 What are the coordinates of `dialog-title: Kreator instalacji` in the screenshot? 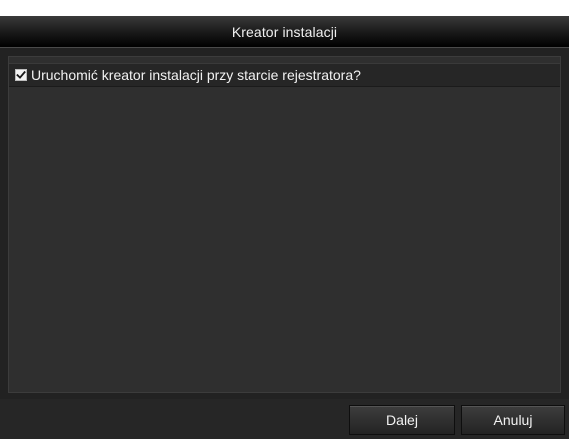 It's located at (284, 31).